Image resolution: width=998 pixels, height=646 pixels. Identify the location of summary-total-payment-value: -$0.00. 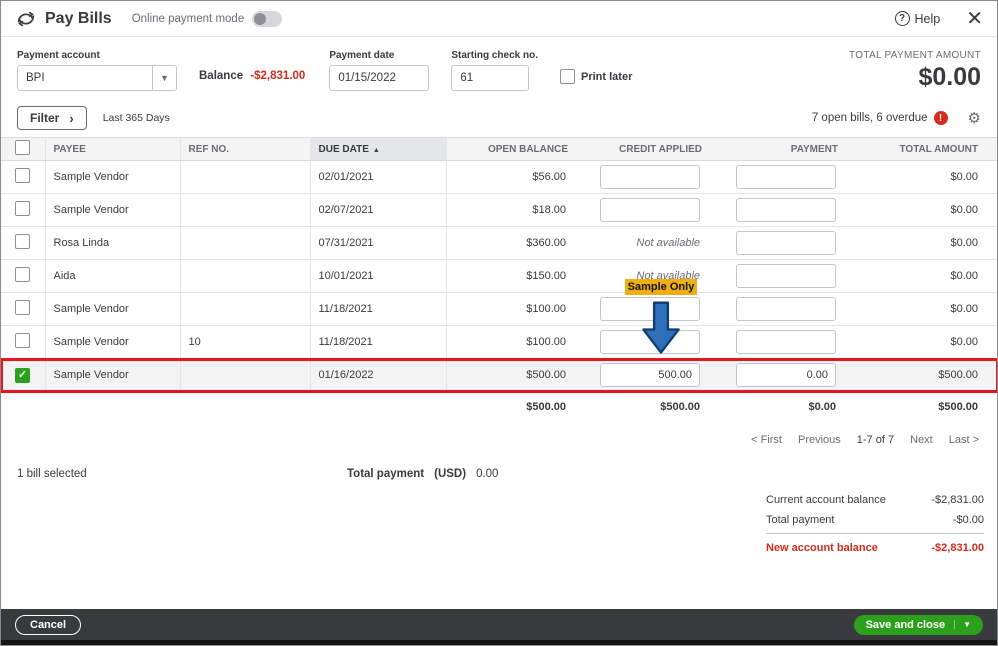
(968, 519).